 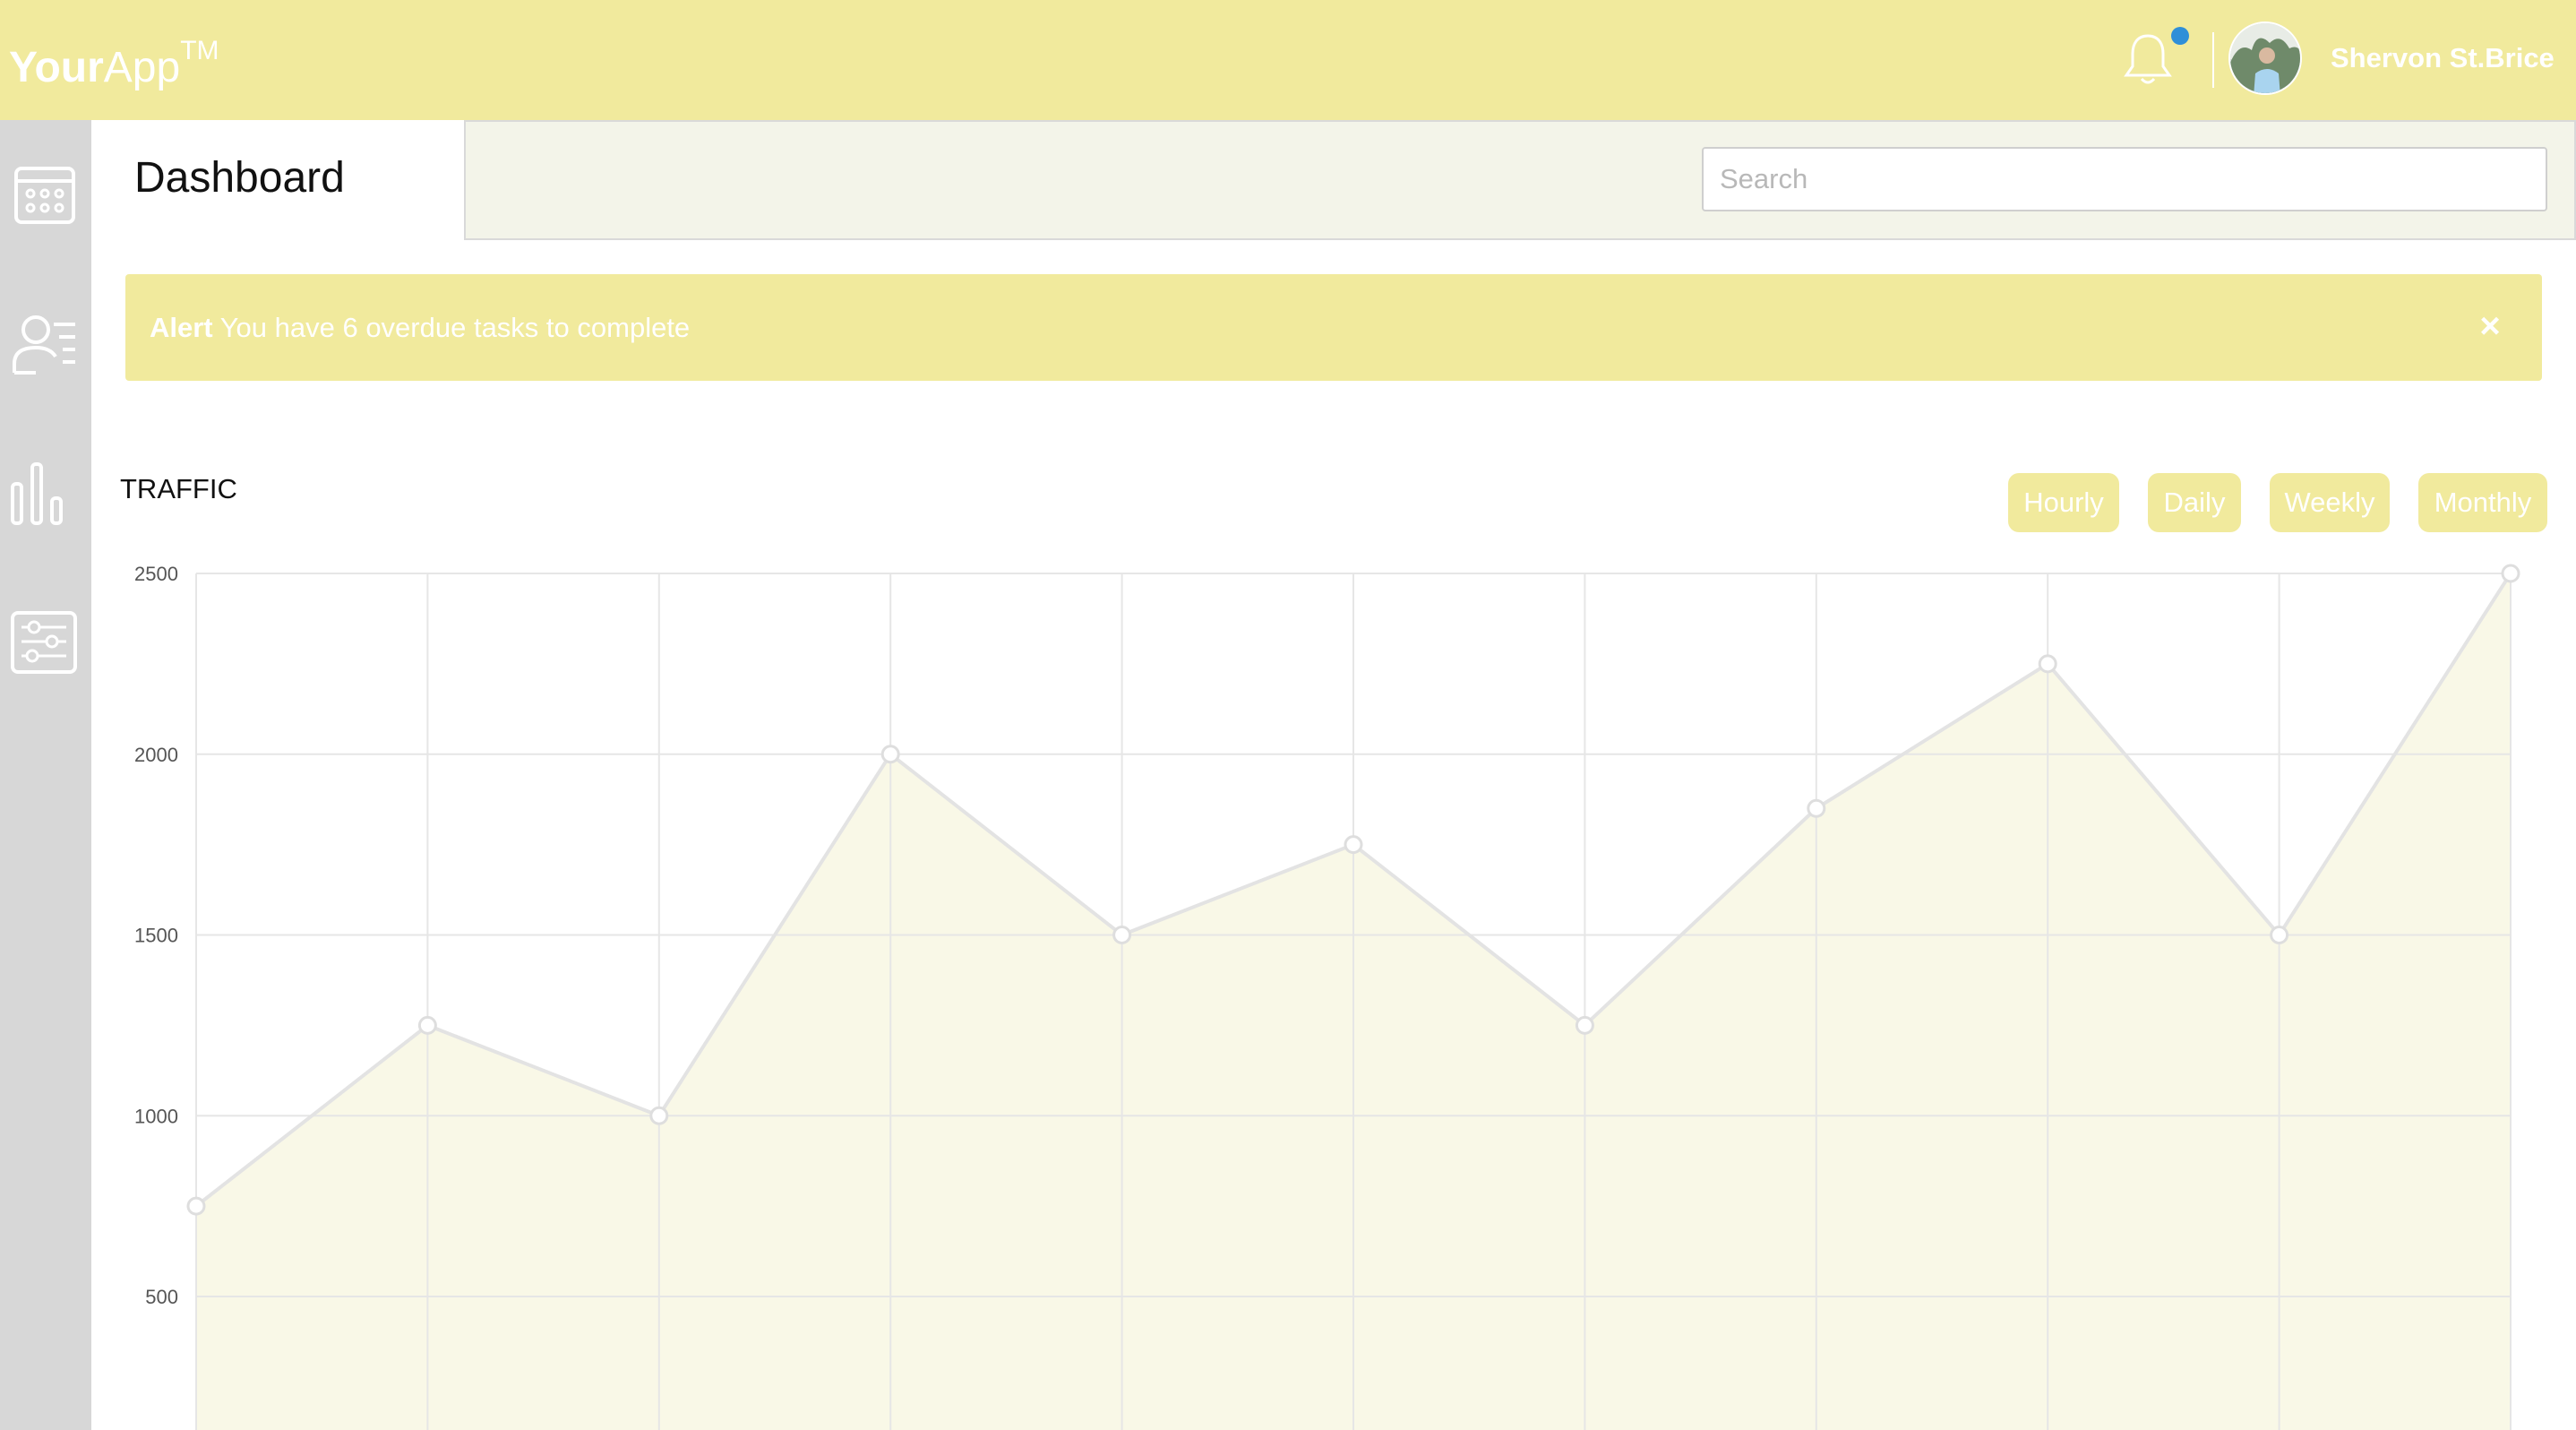 What do you see at coordinates (2213, 60) in the screenshot?
I see `header-divider` at bounding box center [2213, 60].